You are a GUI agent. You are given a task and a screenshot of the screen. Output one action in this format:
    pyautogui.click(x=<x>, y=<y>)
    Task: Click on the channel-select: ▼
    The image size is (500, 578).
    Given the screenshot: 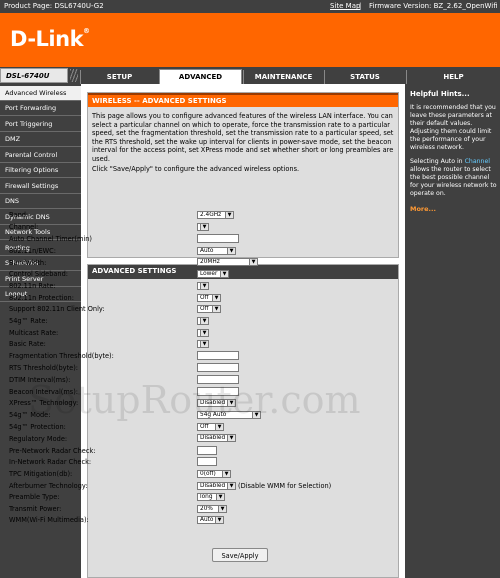 What is the action you would take?
    pyautogui.click(x=203, y=227)
    